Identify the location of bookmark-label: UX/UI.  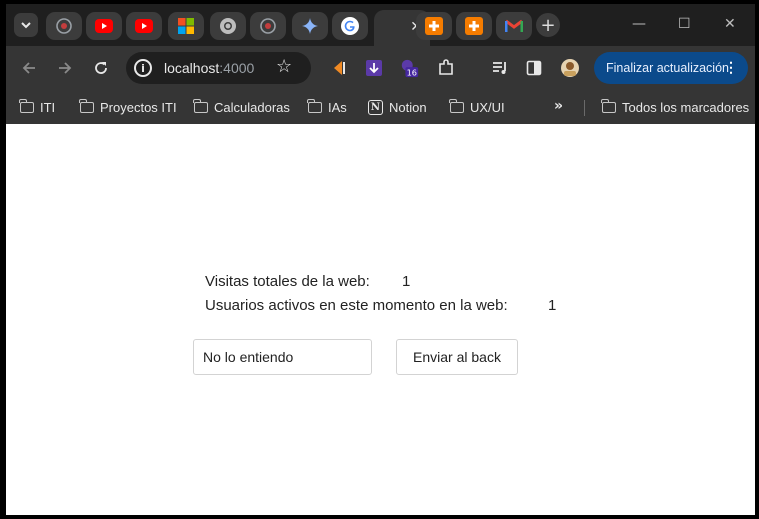
(487, 107).